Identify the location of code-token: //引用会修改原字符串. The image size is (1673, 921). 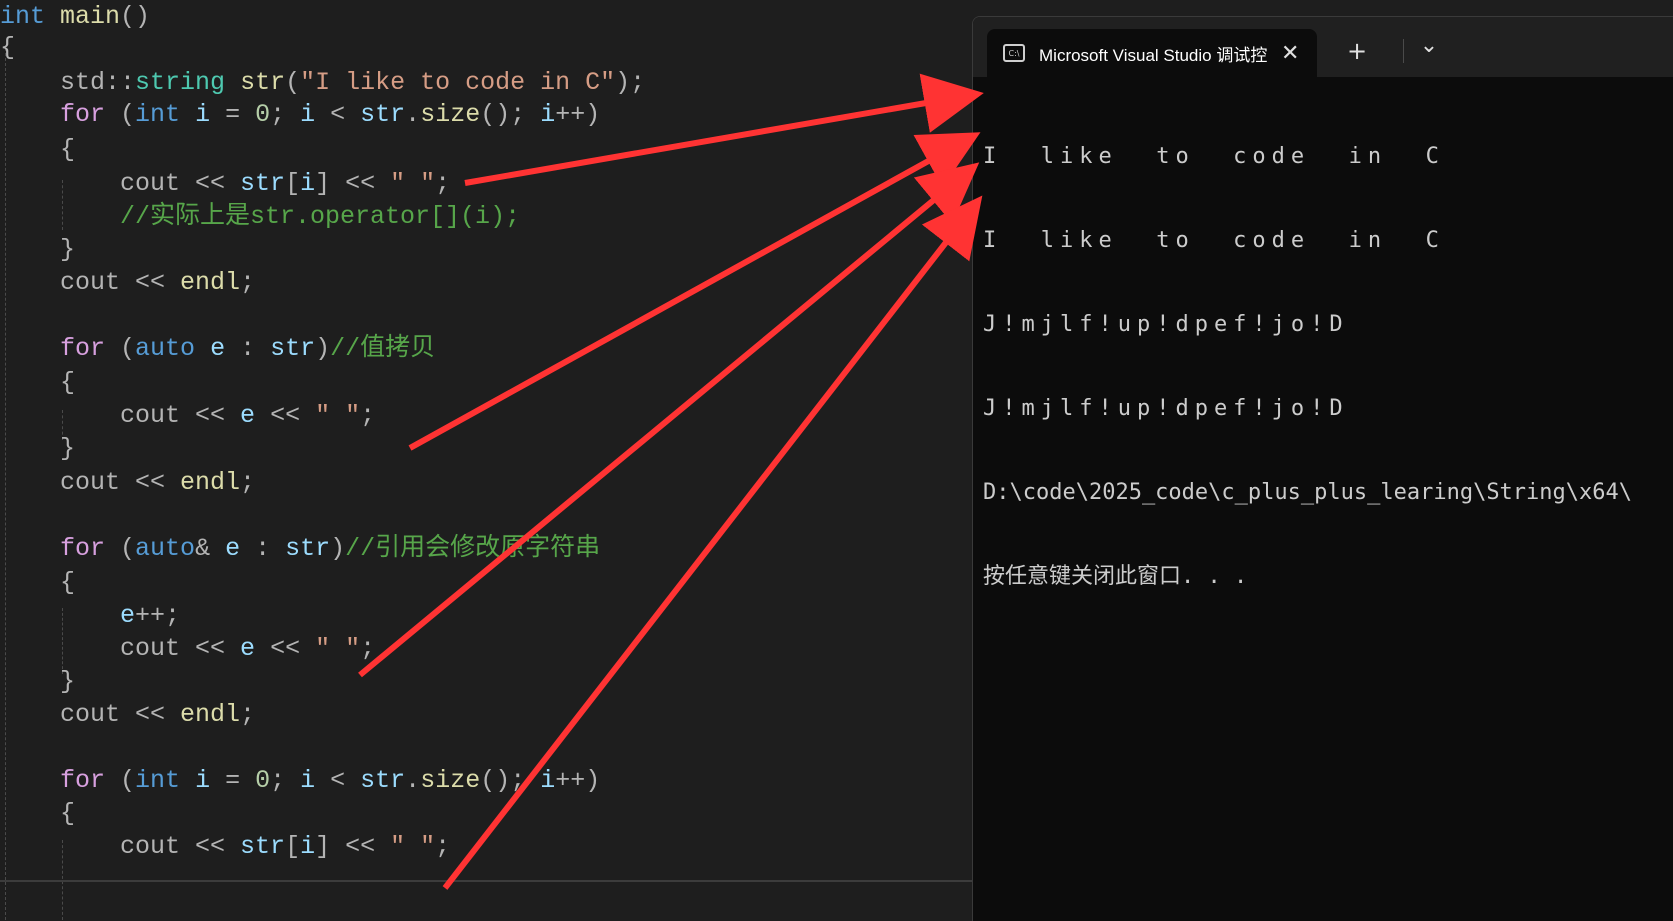
(473, 548).